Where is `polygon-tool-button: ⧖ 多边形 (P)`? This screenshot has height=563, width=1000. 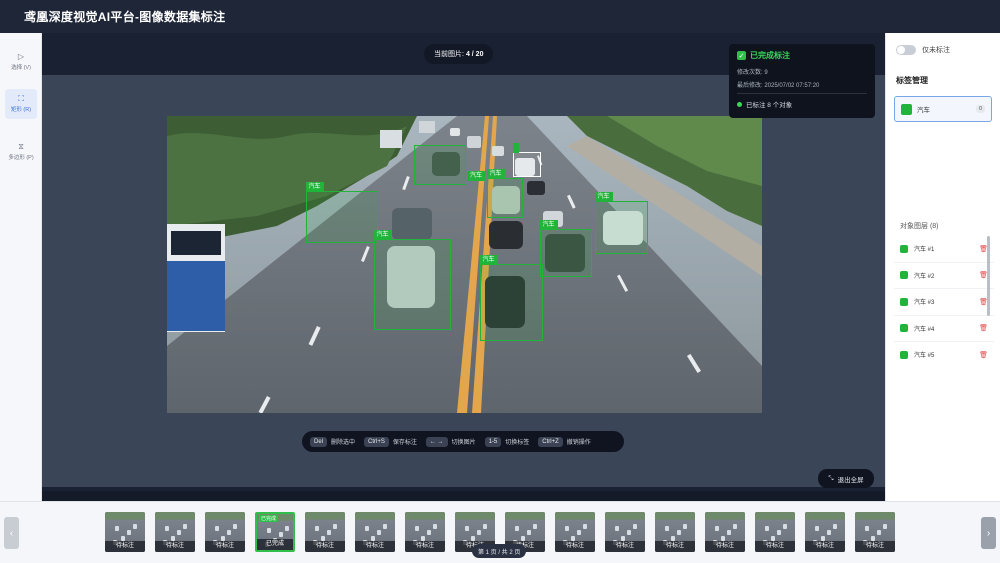 polygon-tool-button: ⧖ 多边形 (P) is located at coordinates (21, 152).